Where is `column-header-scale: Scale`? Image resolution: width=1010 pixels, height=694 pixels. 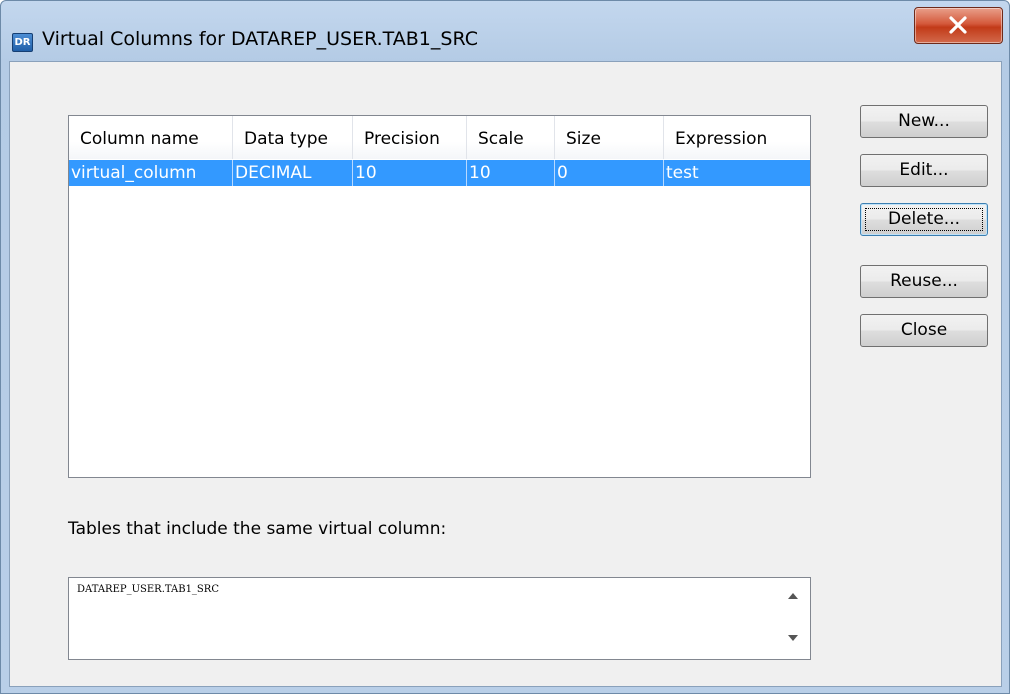
column-header-scale: Scale is located at coordinates (511, 137).